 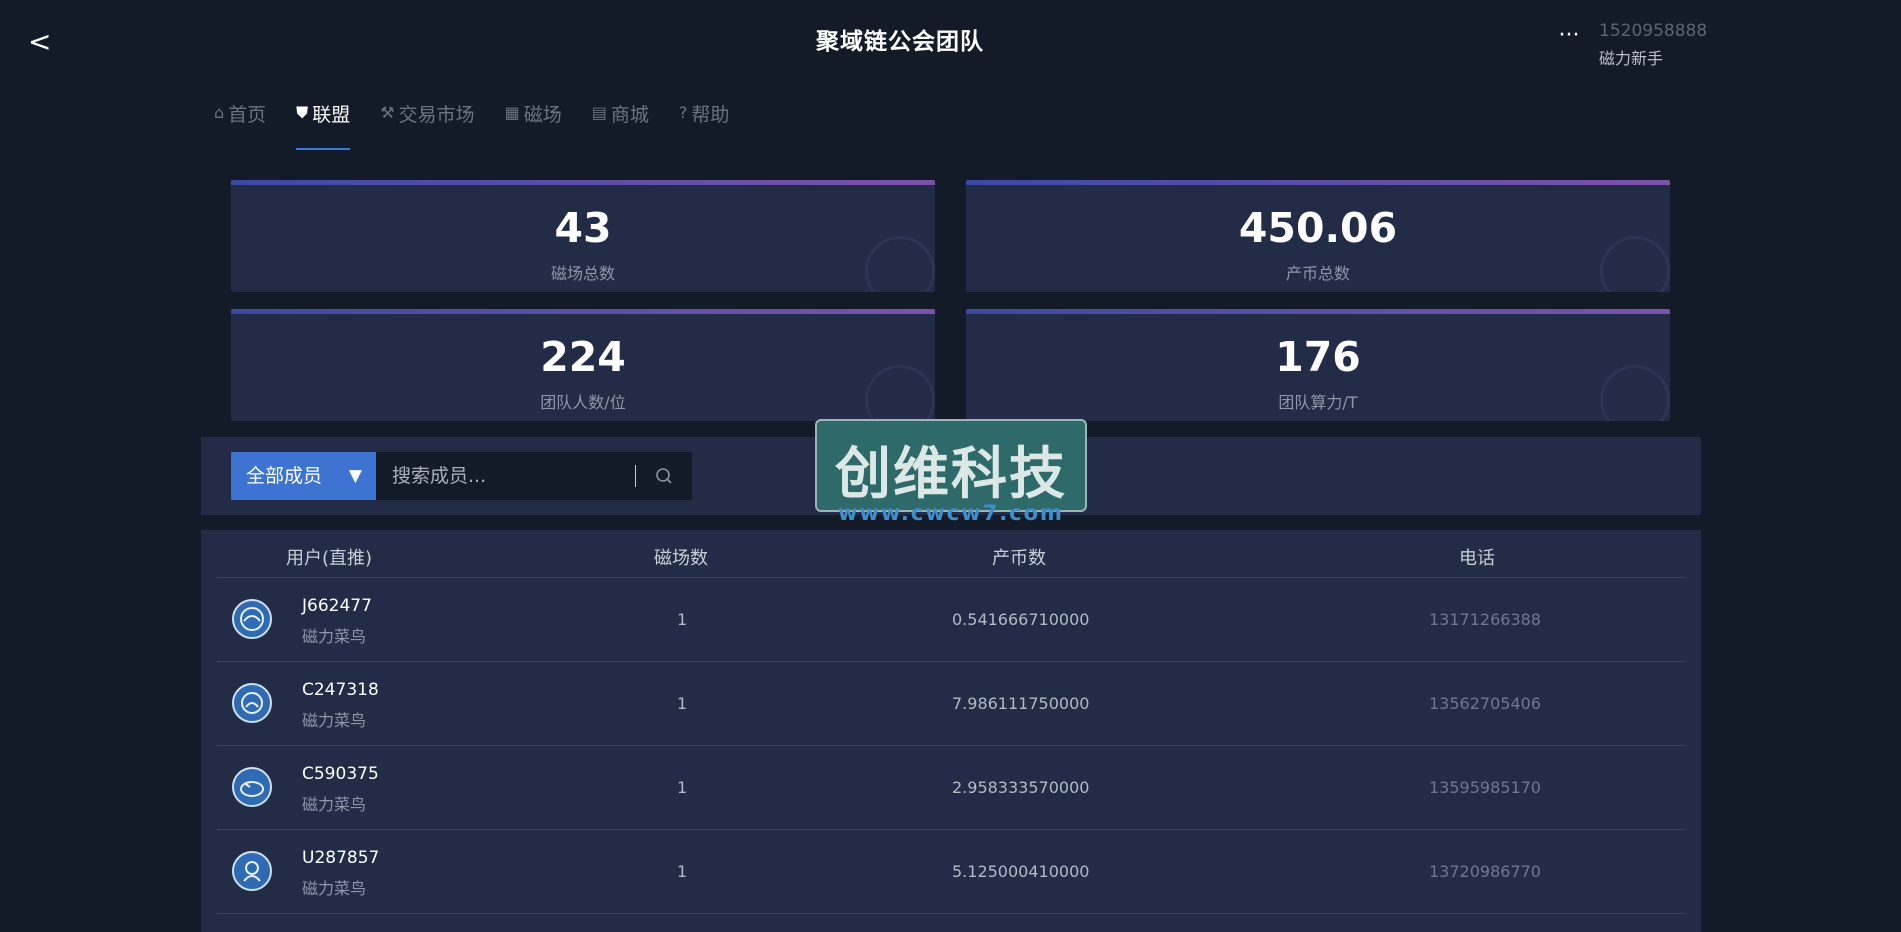 What do you see at coordinates (681, 558) in the screenshot?
I see `column-header-fields: 磁场数` at bounding box center [681, 558].